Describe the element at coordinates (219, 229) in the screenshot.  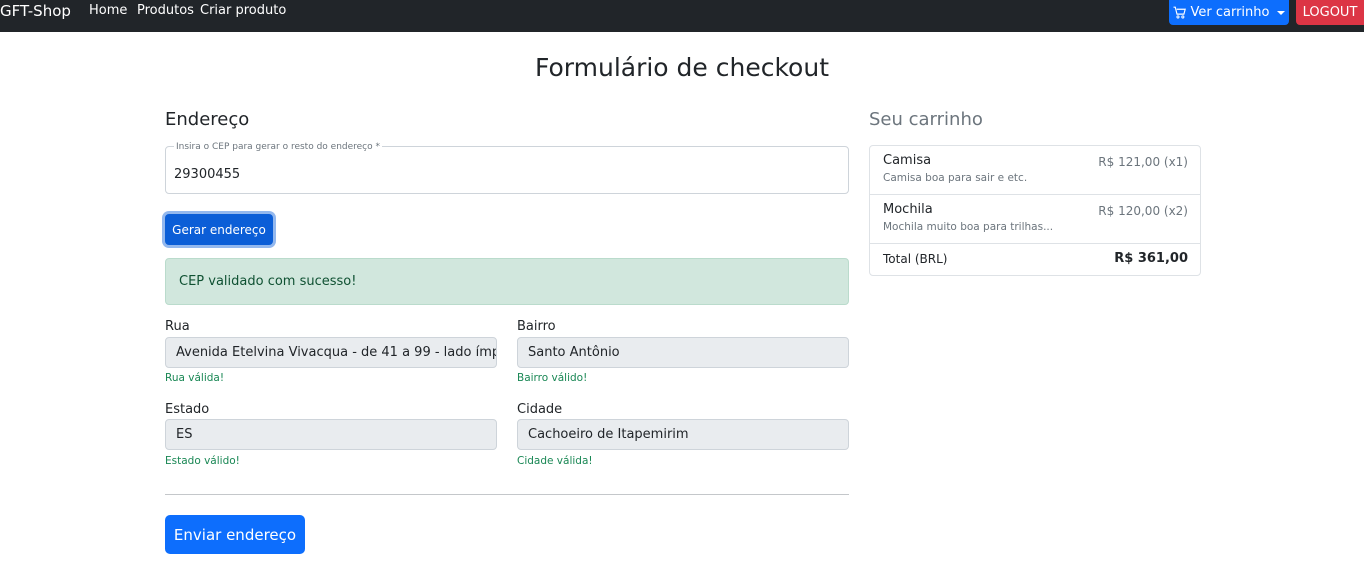
I see `generate-address-button: Gerar endereço` at that location.